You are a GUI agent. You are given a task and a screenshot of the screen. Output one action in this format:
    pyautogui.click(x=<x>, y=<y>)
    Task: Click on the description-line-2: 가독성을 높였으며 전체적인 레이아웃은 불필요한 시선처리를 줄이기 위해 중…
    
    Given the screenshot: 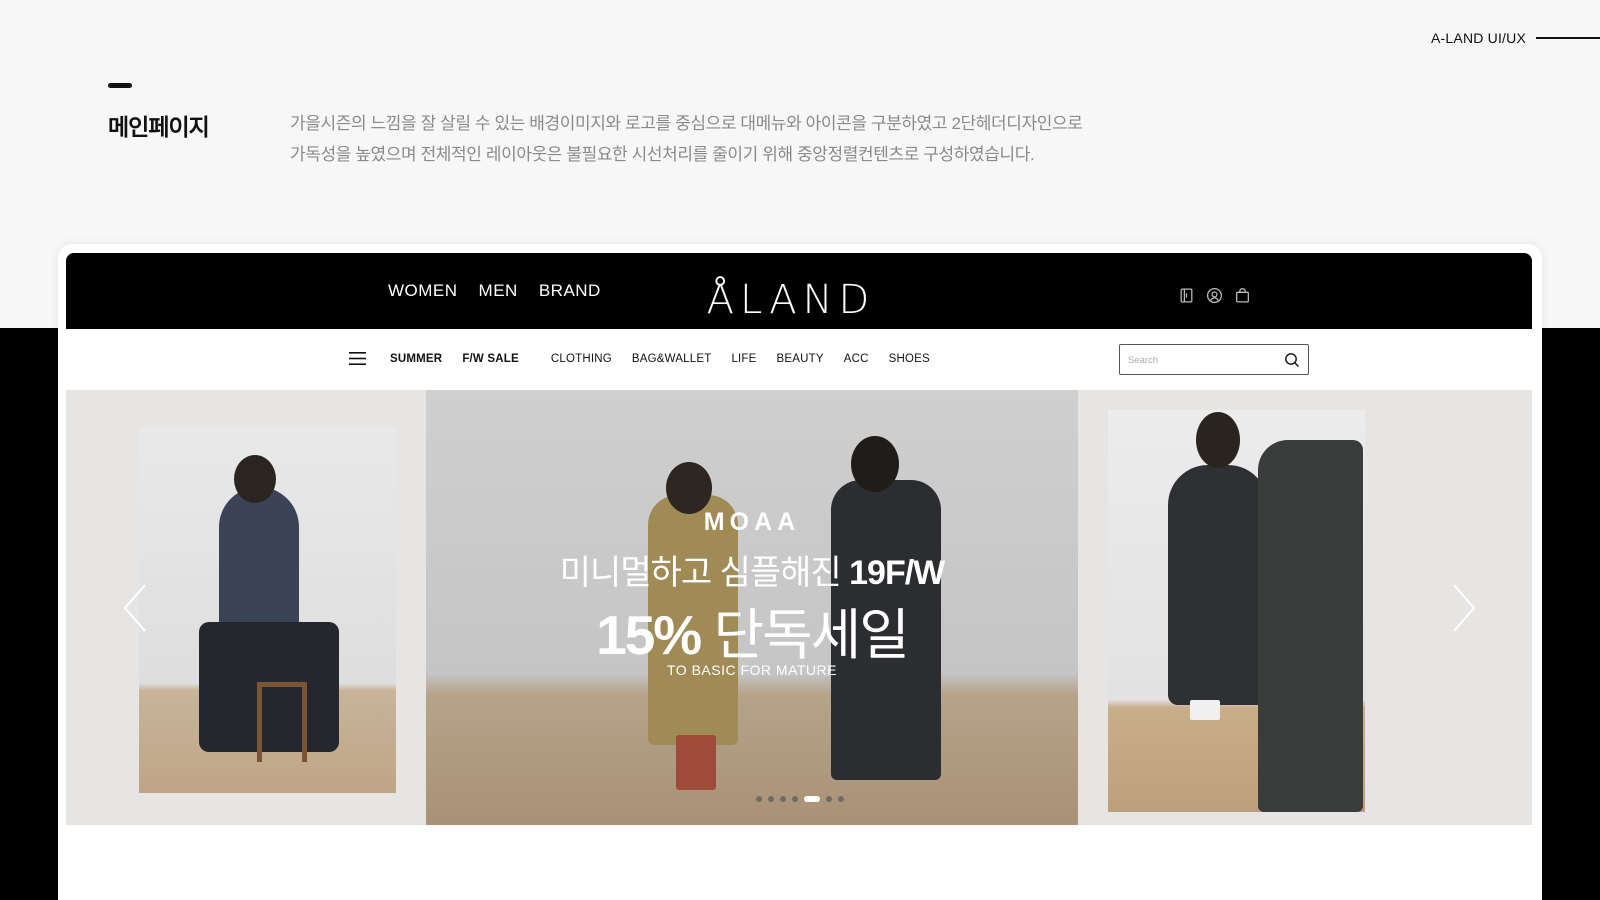 What is the action you would take?
    pyautogui.click(x=662, y=154)
    